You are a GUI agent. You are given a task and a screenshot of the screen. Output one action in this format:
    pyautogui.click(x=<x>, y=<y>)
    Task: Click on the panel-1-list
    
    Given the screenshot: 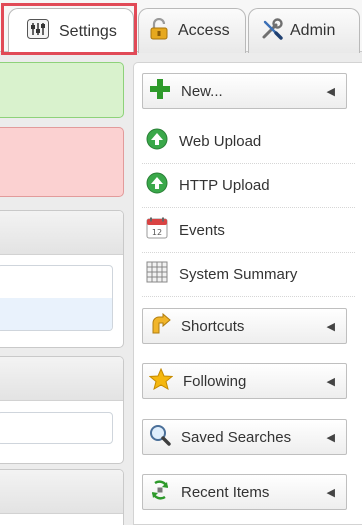 What is the action you would take?
    pyautogui.click(x=56, y=298)
    